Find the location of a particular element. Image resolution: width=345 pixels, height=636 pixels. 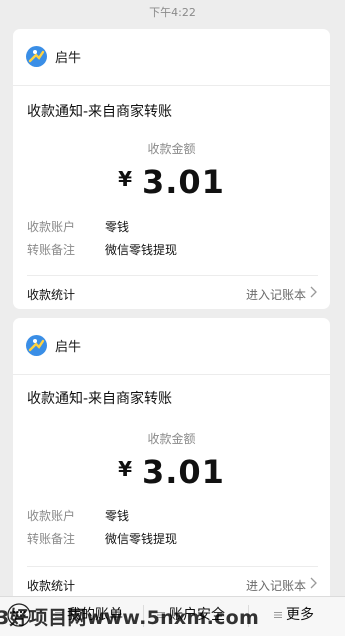

menu-label: 更多 is located at coordinates (300, 615).